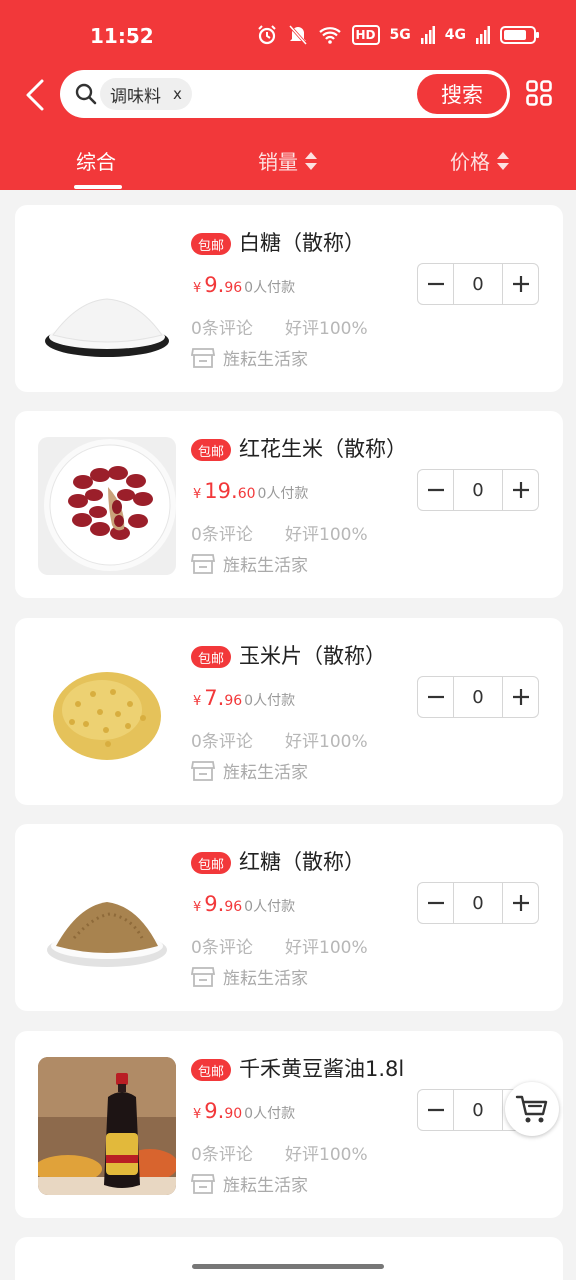 Image resolution: width=576 pixels, height=1280 pixels. Describe the element at coordinates (289, 1258) in the screenshot. I see `product-card` at that location.